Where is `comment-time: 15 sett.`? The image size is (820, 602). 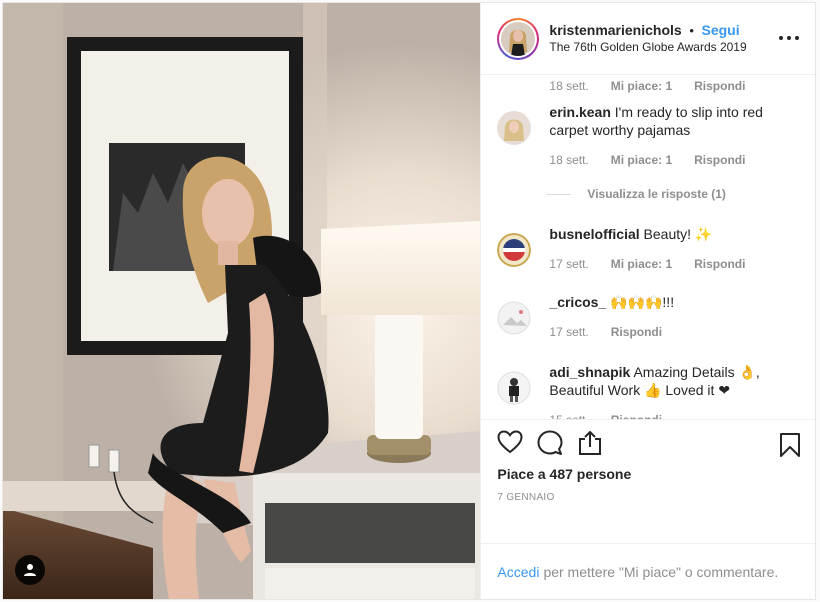
comment-time: 15 sett. is located at coordinates (568, 415).